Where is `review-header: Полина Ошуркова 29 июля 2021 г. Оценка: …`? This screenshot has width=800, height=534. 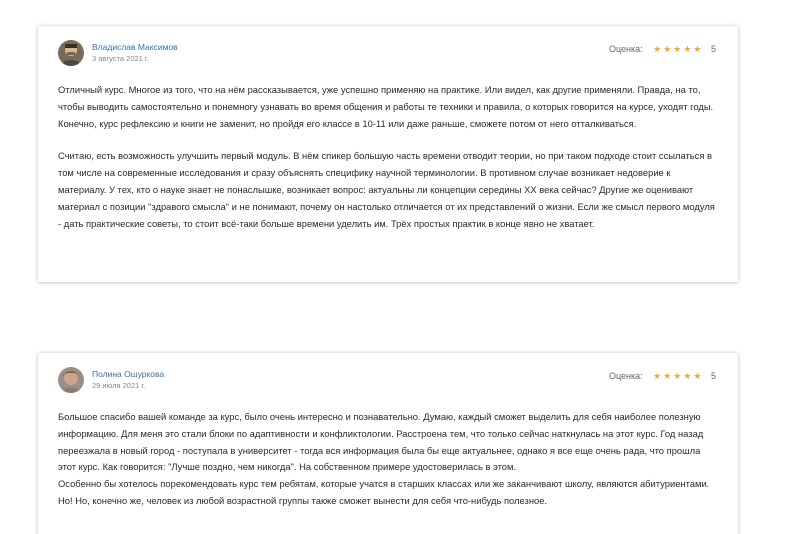
review-header: Полина Ошуркова 29 июля 2021 г. Оценка: … is located at coordinates (387, 381).